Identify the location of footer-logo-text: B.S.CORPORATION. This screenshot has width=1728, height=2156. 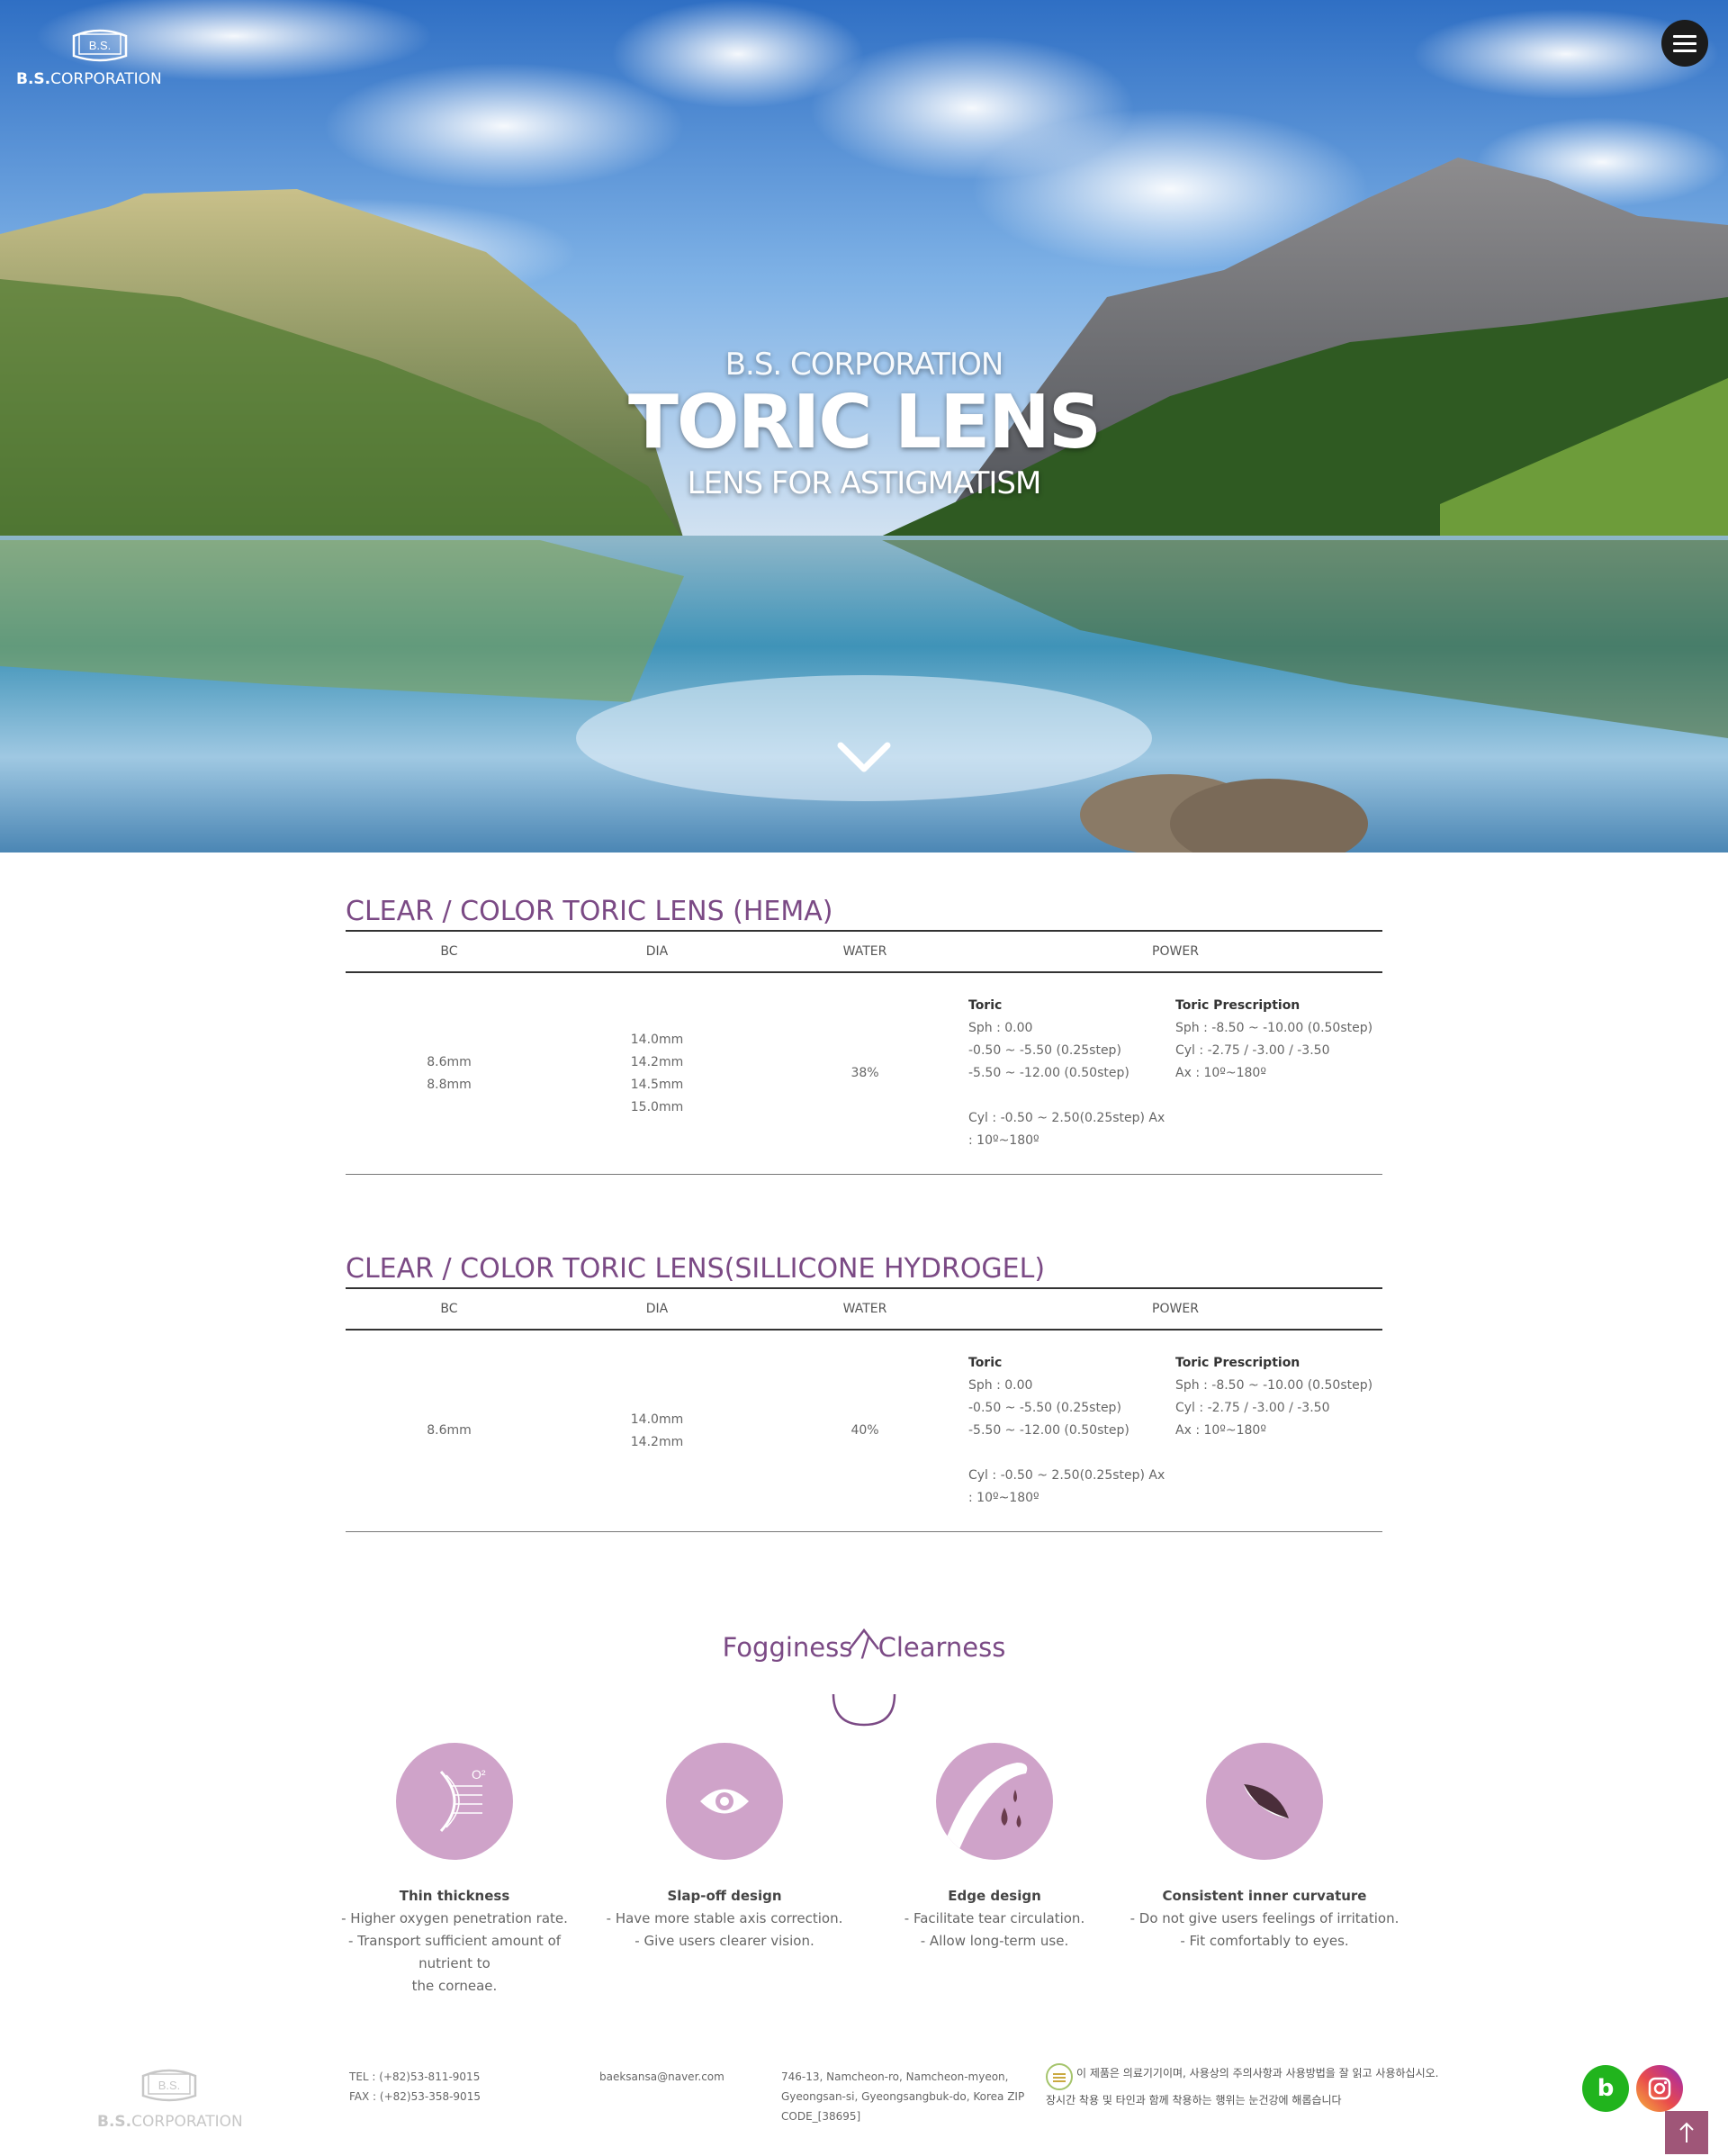
(170, 2122).